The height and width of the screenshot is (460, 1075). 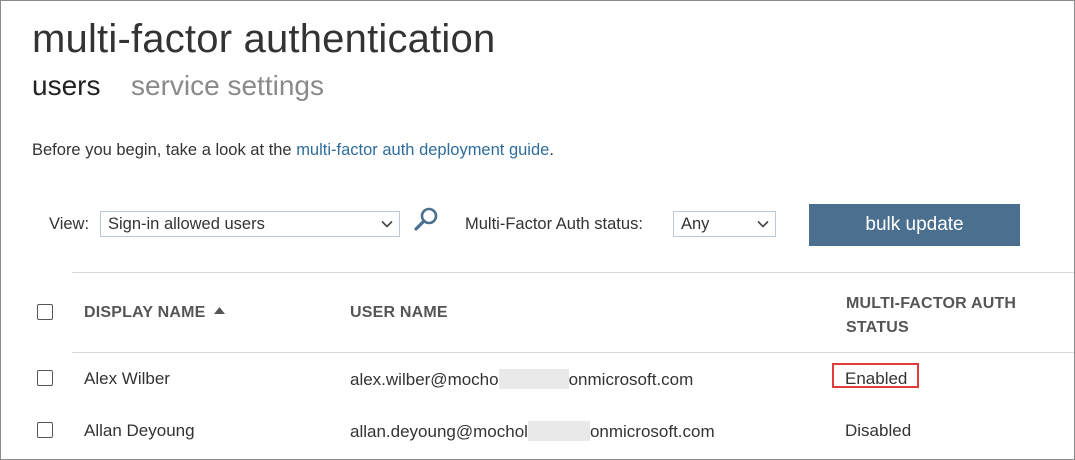 I want to click on intro-text-after: ., so click(x=551, y=150).